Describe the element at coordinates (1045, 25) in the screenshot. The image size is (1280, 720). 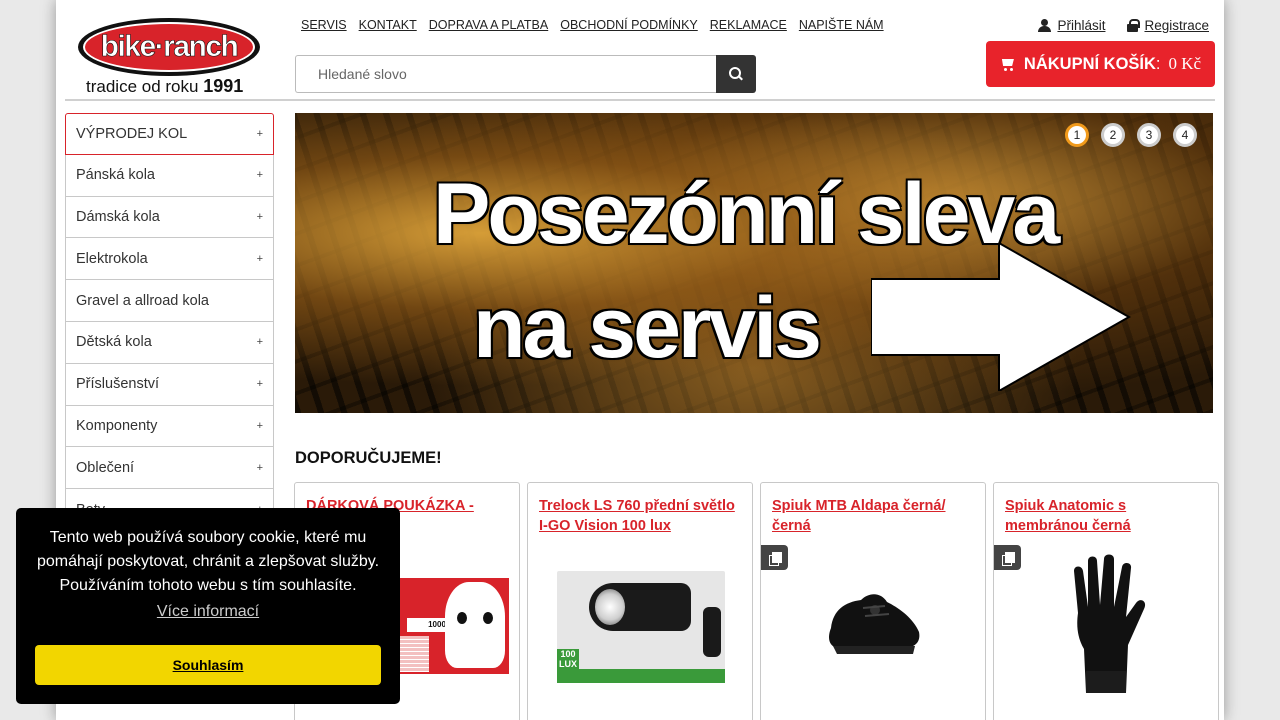
I see `user-icon` at that location.